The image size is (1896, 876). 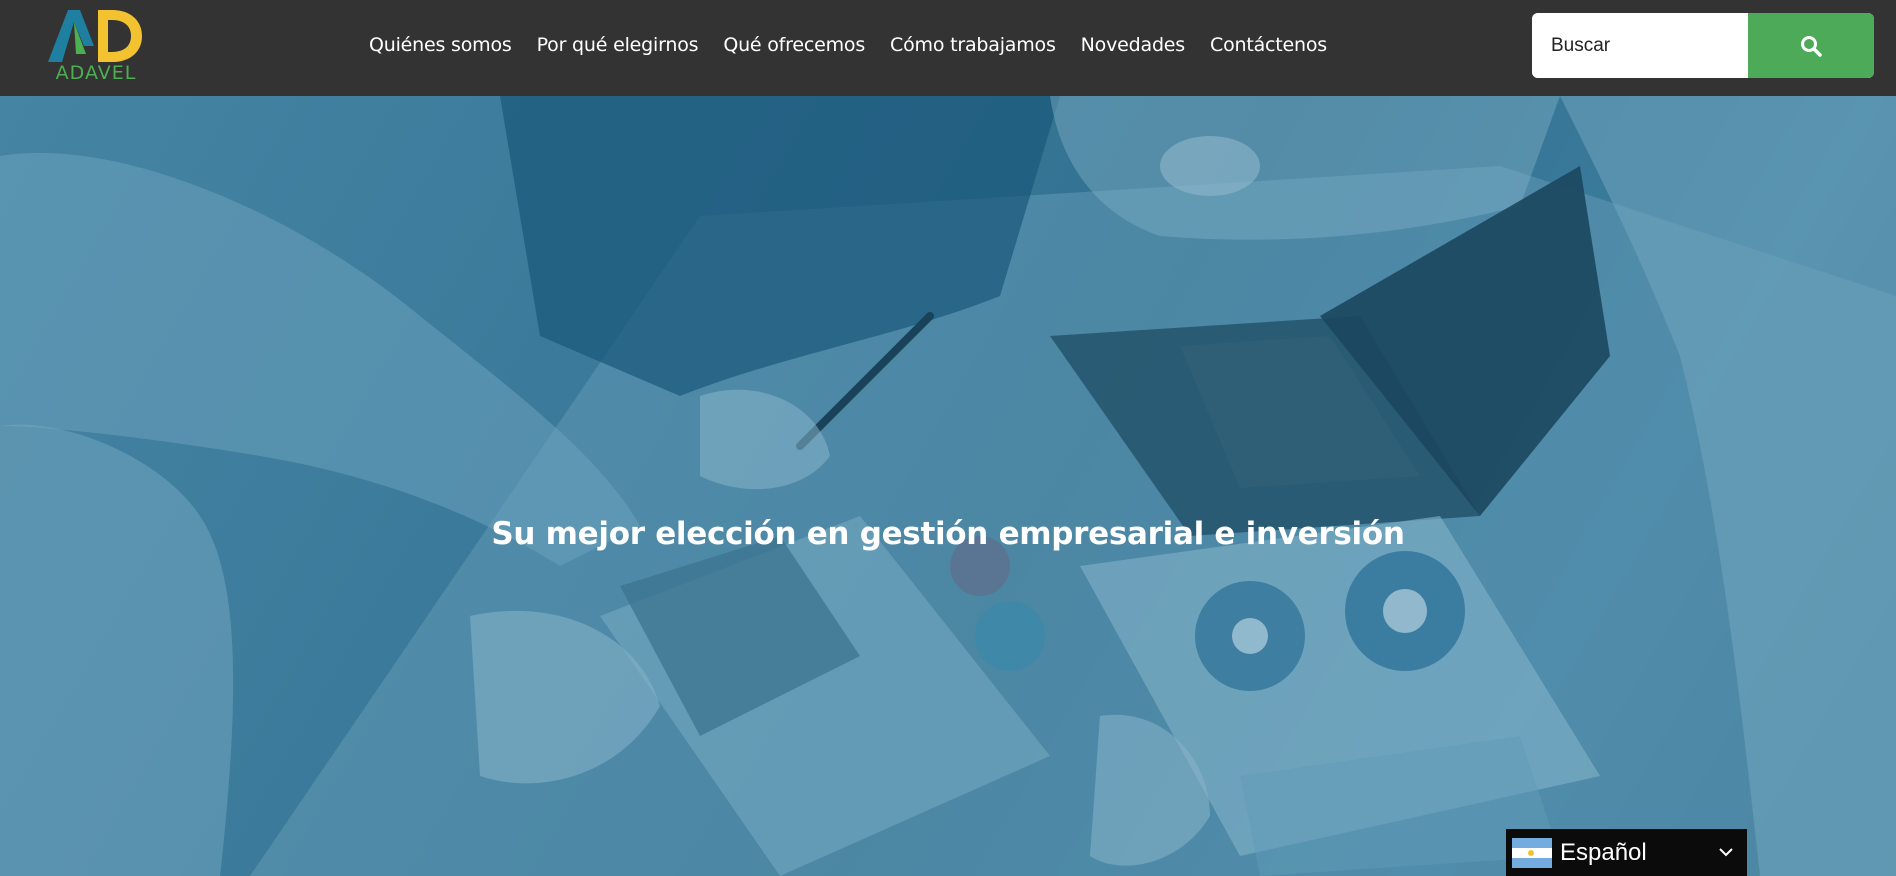 What do you see at coordinates (95, 36) in the screenshot?
I see `logo-mark-icon` at bounding box center [95, 36].